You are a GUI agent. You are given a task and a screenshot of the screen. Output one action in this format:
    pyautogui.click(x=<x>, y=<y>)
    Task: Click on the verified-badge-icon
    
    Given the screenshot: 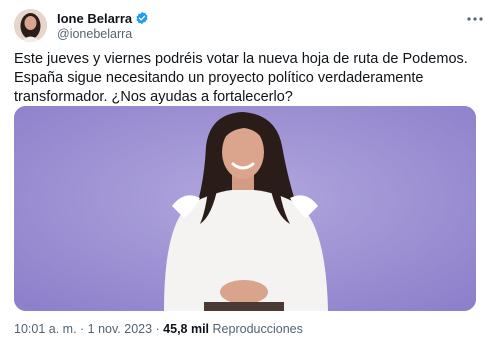 What is the action you would take?
    pyautogui.click(x=142, y=18)
    